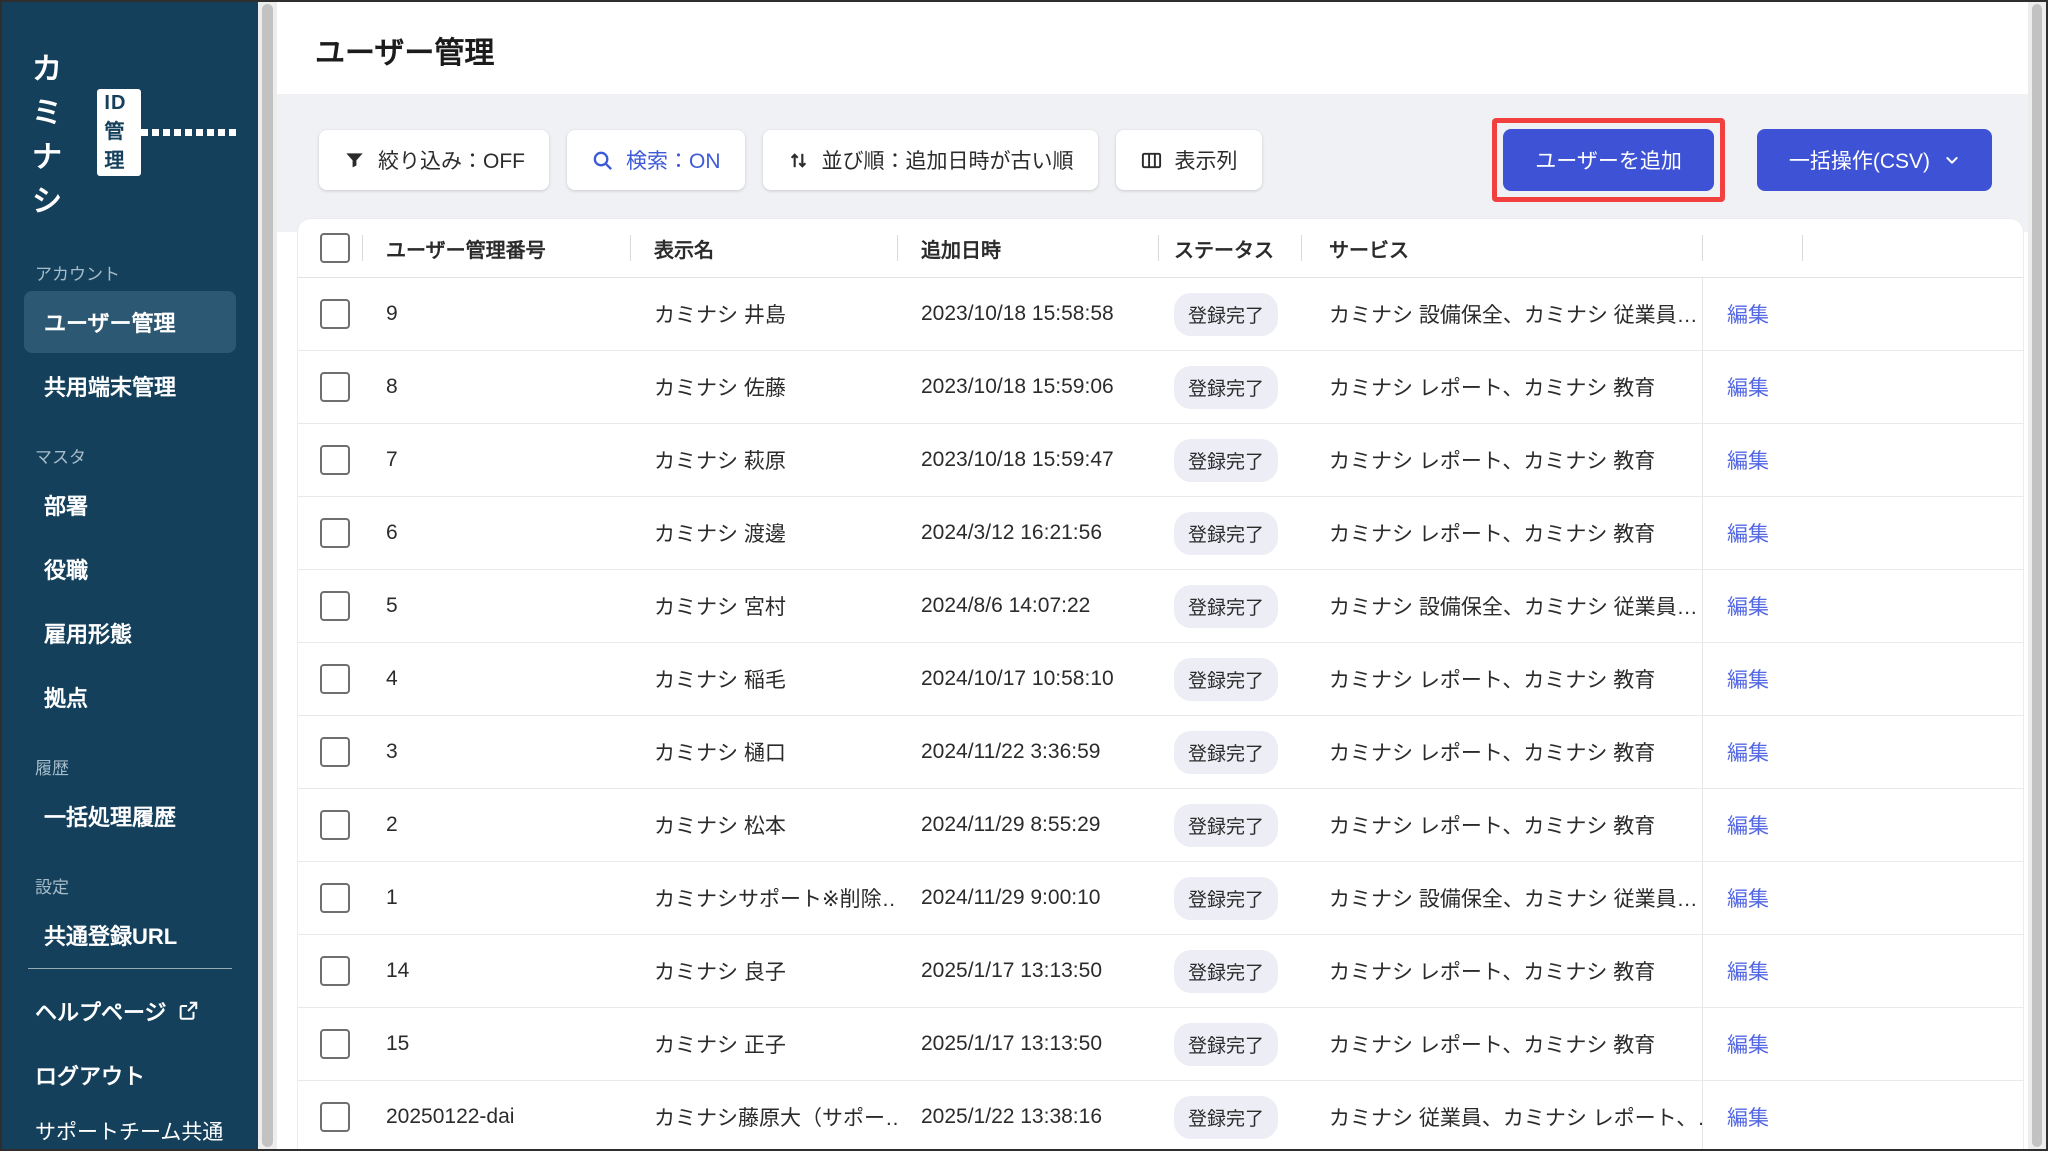  I want to click on cell-name: カミナシ 宮村, so click(720, 607).